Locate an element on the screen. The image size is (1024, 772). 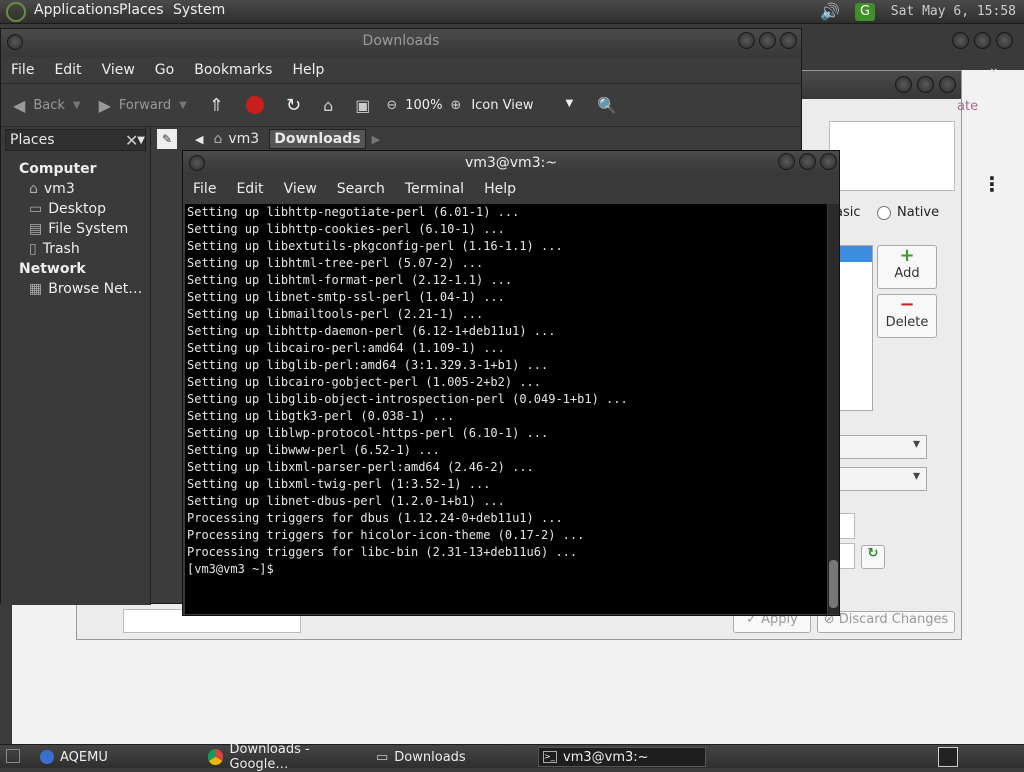
arrow-right-icon: ▶ is located at coordinates (104, 105).